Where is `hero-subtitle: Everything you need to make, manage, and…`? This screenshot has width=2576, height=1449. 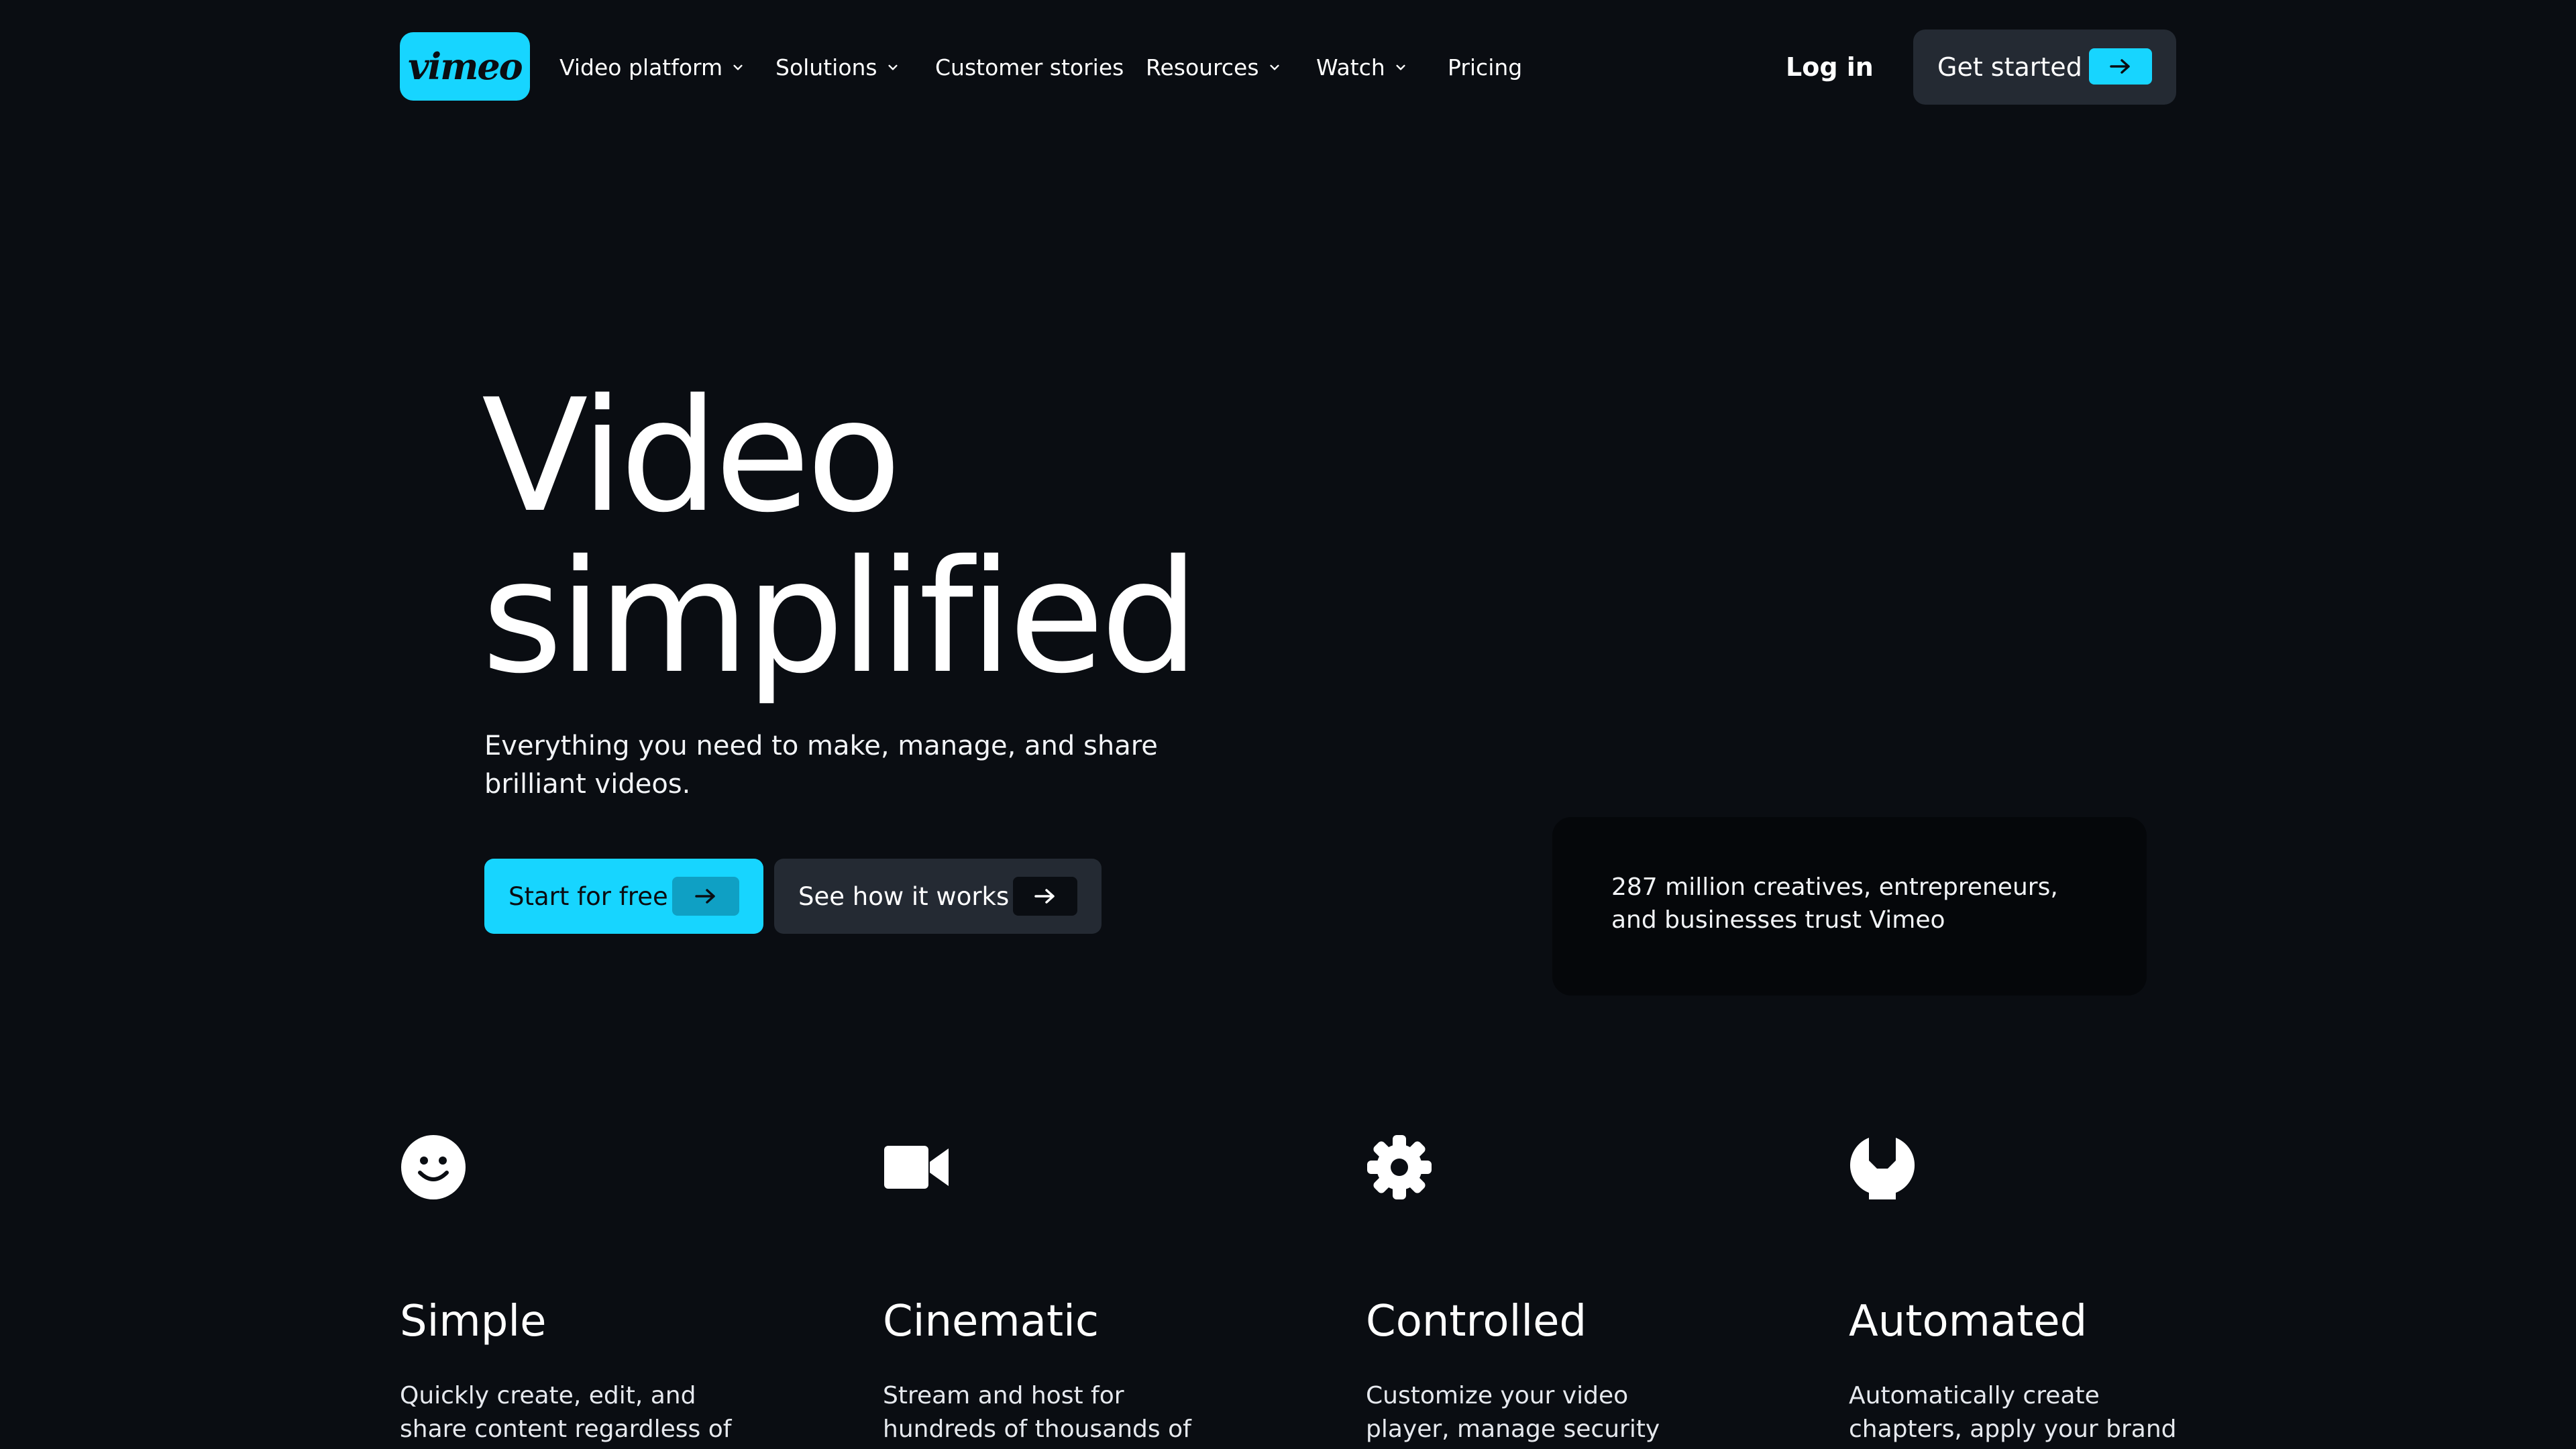 hero-subtitle: Everything you need to make, manage, and… is located at coordinates (821, 765).